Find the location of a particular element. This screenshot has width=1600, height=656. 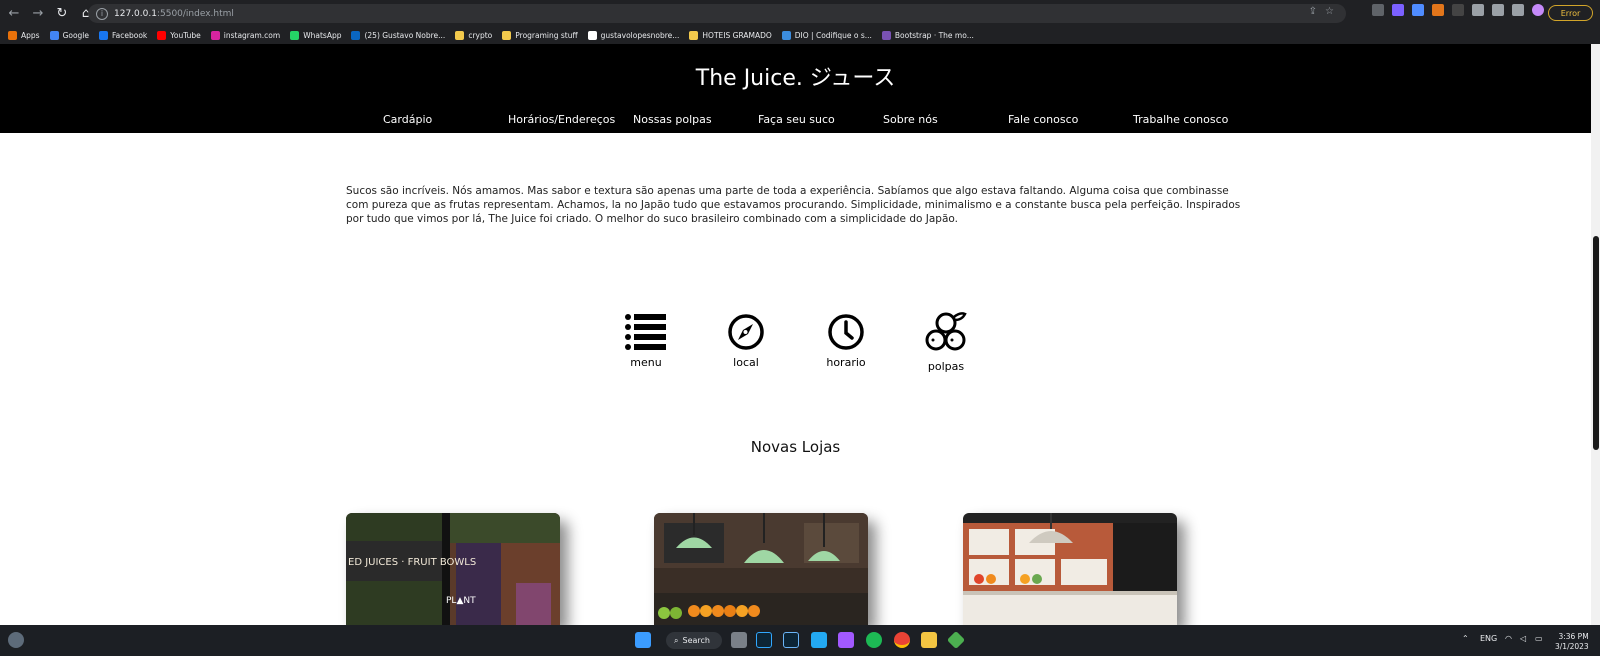

language-indicator: ENG is located at coordinates (1488, 638).